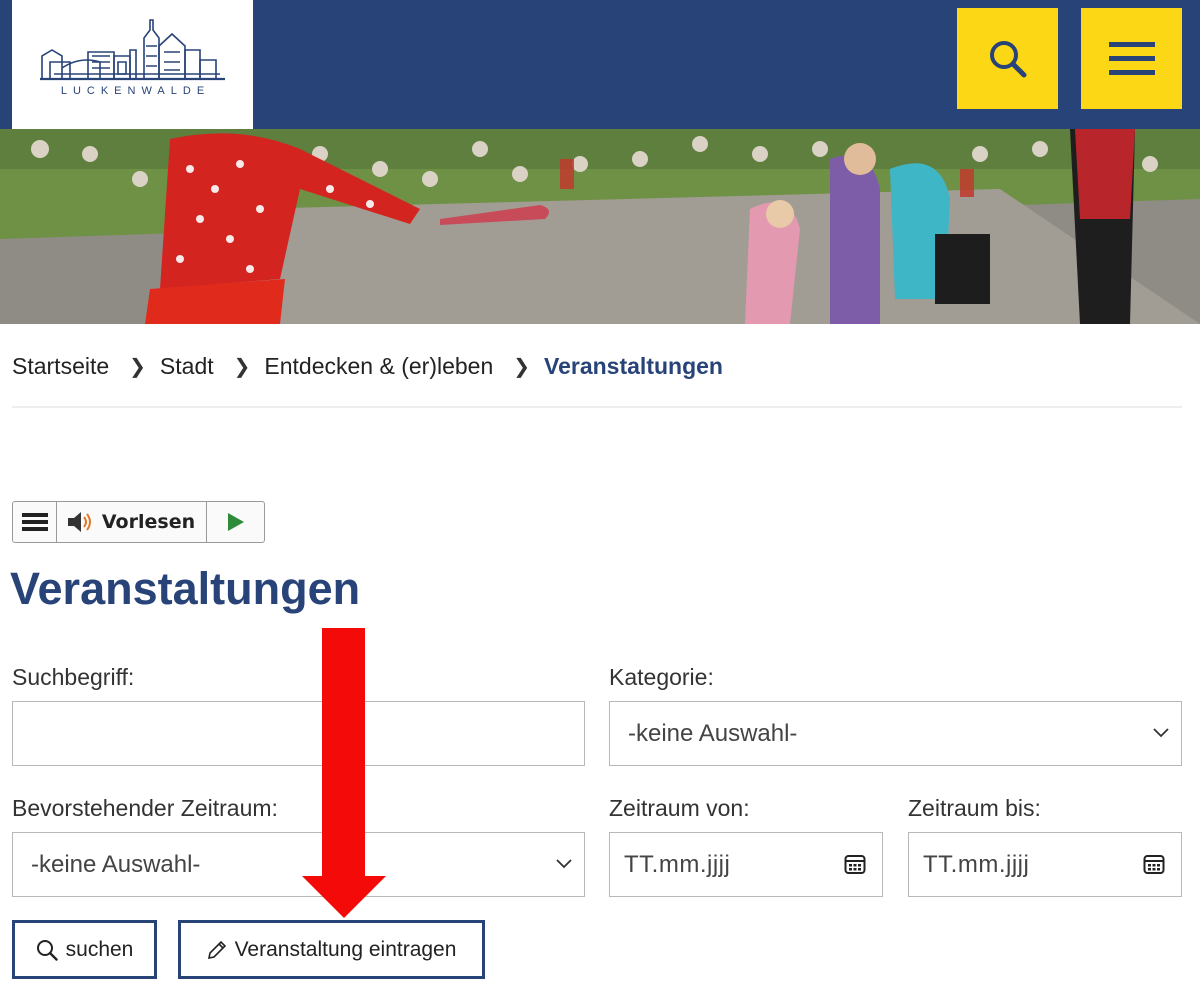  Describe the element at coordinates (116, 864) in the screenshot. I see `period-selected-value: -keine Auswahl-` at that location.